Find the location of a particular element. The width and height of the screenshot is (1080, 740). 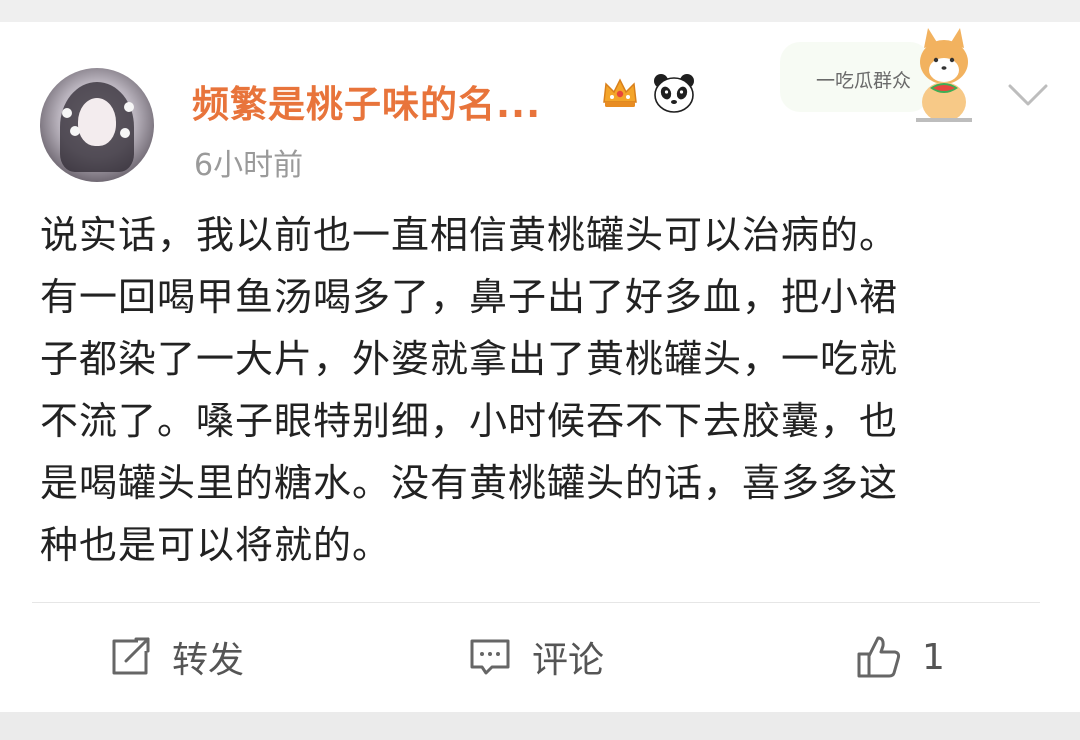

repost-label: 转发 is located at coordinates (208, 660).